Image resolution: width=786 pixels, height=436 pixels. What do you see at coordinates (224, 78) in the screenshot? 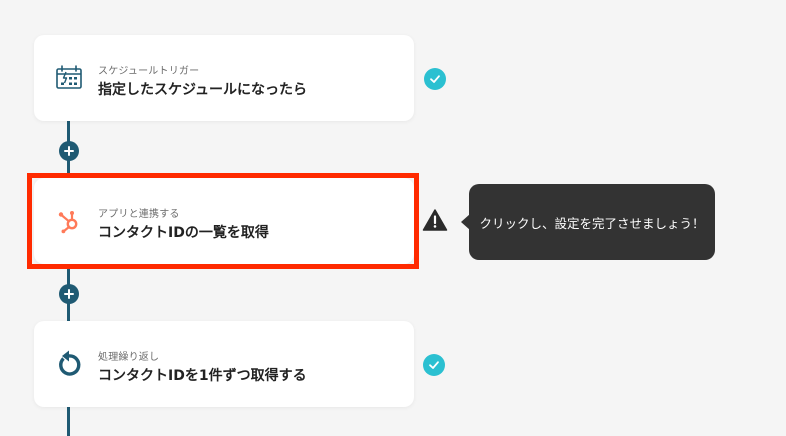
I see `flow-step-schedule-trigger: スケジュールトリガー 指定したスケジュールになったら` at bounding box center [224, 78].